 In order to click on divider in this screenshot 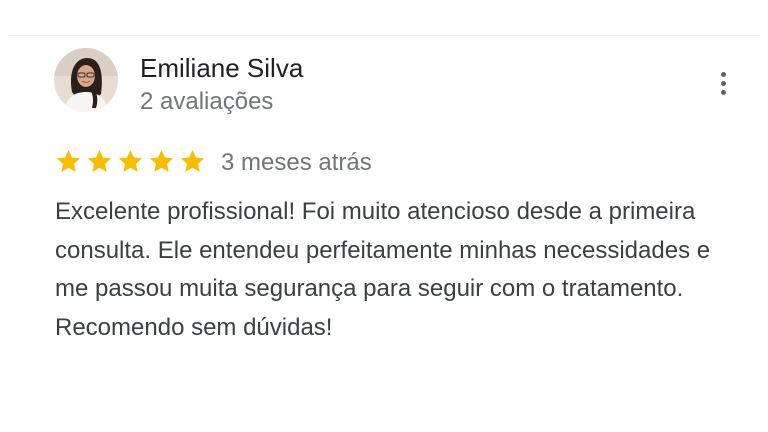, I will do `click(384, 35)`.